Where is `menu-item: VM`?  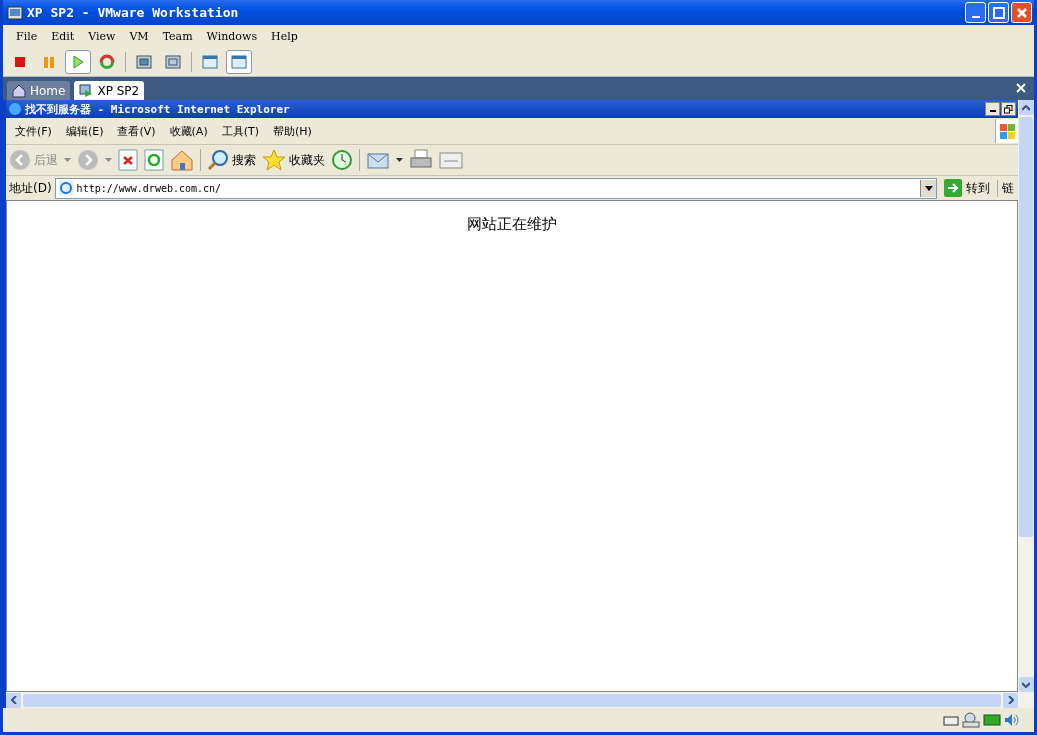 menu-item: VM is located at coordinates (139, 36).